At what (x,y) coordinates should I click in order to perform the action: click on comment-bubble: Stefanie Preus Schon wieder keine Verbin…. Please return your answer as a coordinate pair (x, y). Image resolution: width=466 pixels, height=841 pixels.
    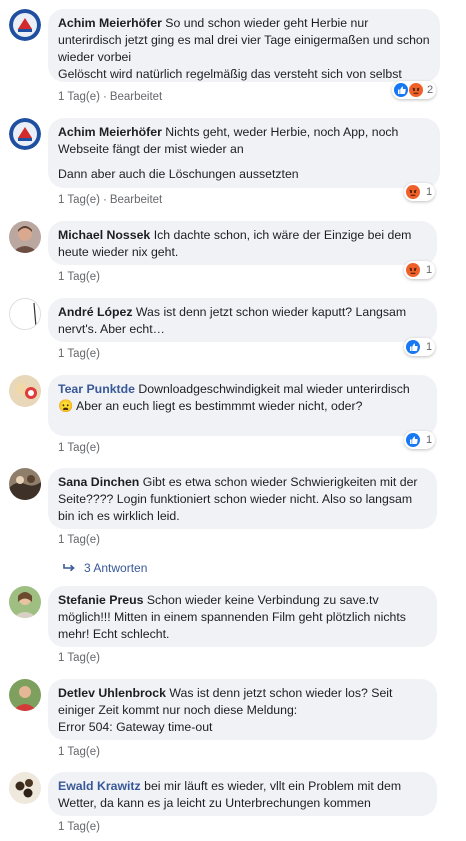
    Looking at the image, I should click on (242, 616).